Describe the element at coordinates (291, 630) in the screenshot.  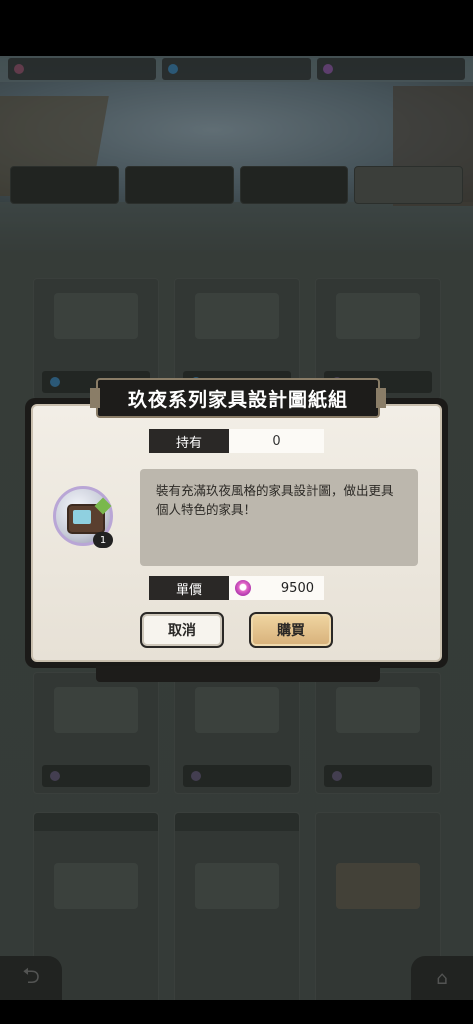
I see `buy-button: 購買` at that location.